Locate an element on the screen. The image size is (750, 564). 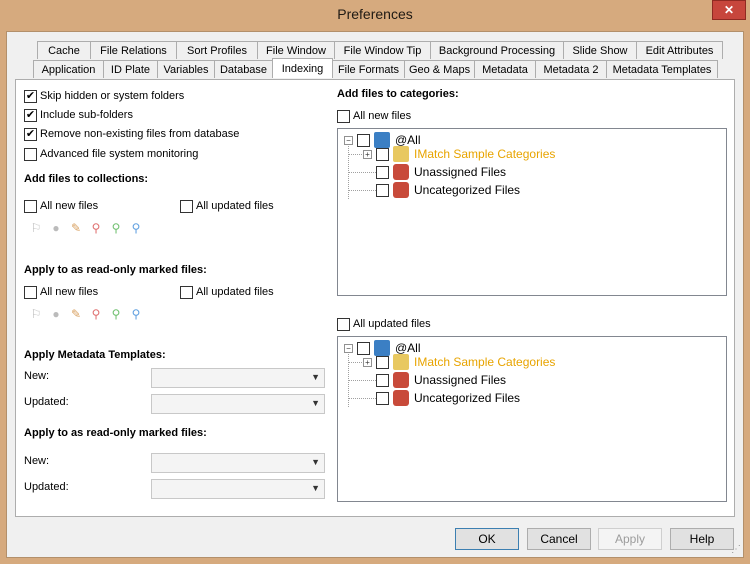
tab-file-formats: File Formats is located at coordinates (368, 69).